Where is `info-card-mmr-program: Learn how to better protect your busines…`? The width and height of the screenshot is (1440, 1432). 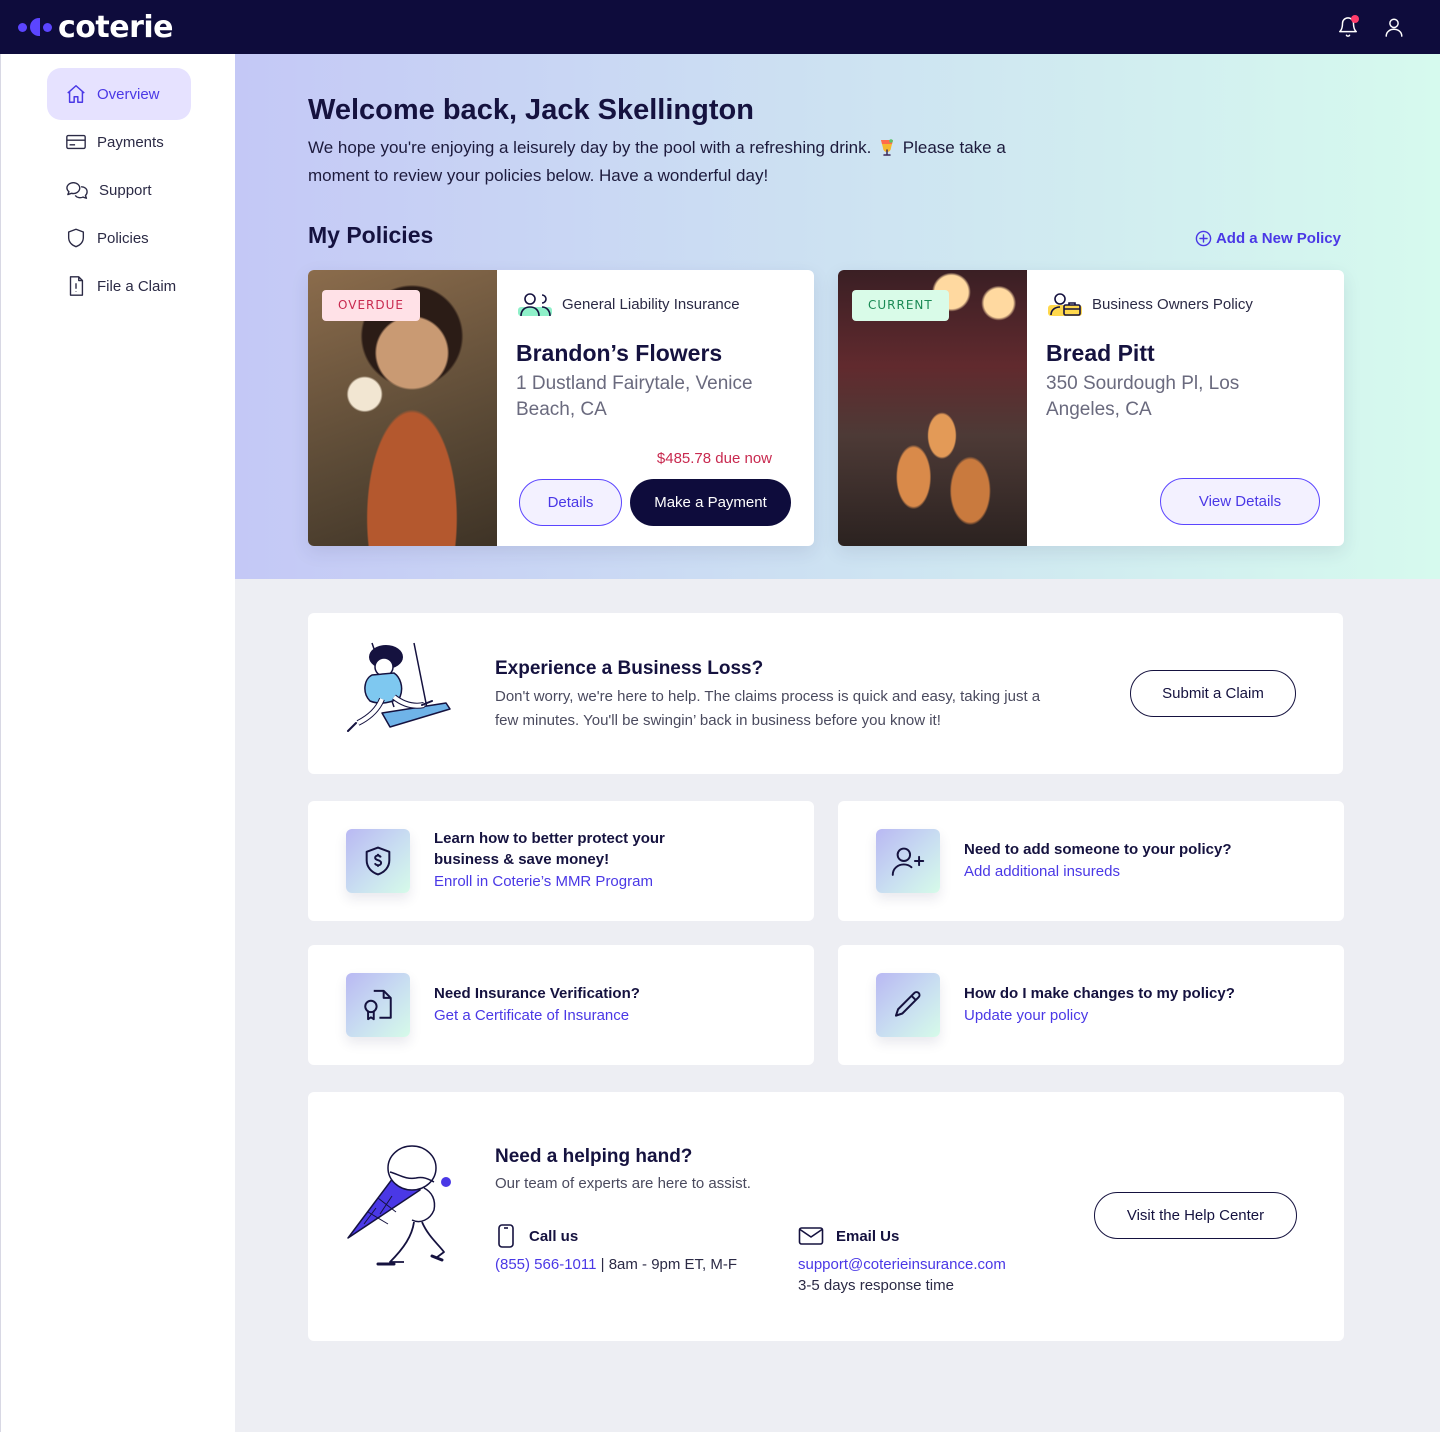 info-card-mmr-program: Learn how to better protect your busines… is located at coordinates (561, 861).